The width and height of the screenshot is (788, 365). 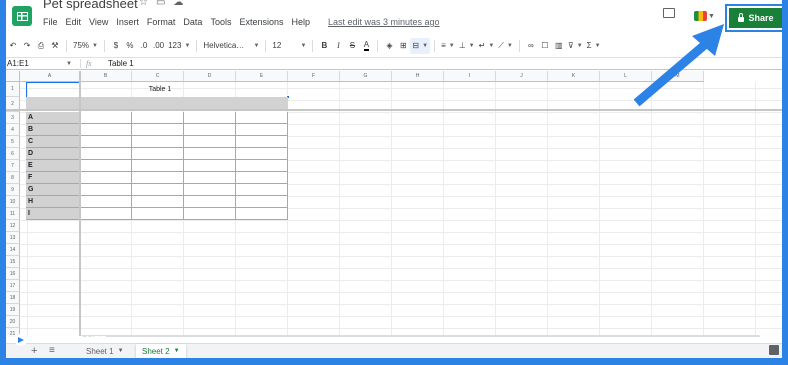 I want to click on last-edit-link: Last edit was 3 minutes ago, so click(x=384, y=22).